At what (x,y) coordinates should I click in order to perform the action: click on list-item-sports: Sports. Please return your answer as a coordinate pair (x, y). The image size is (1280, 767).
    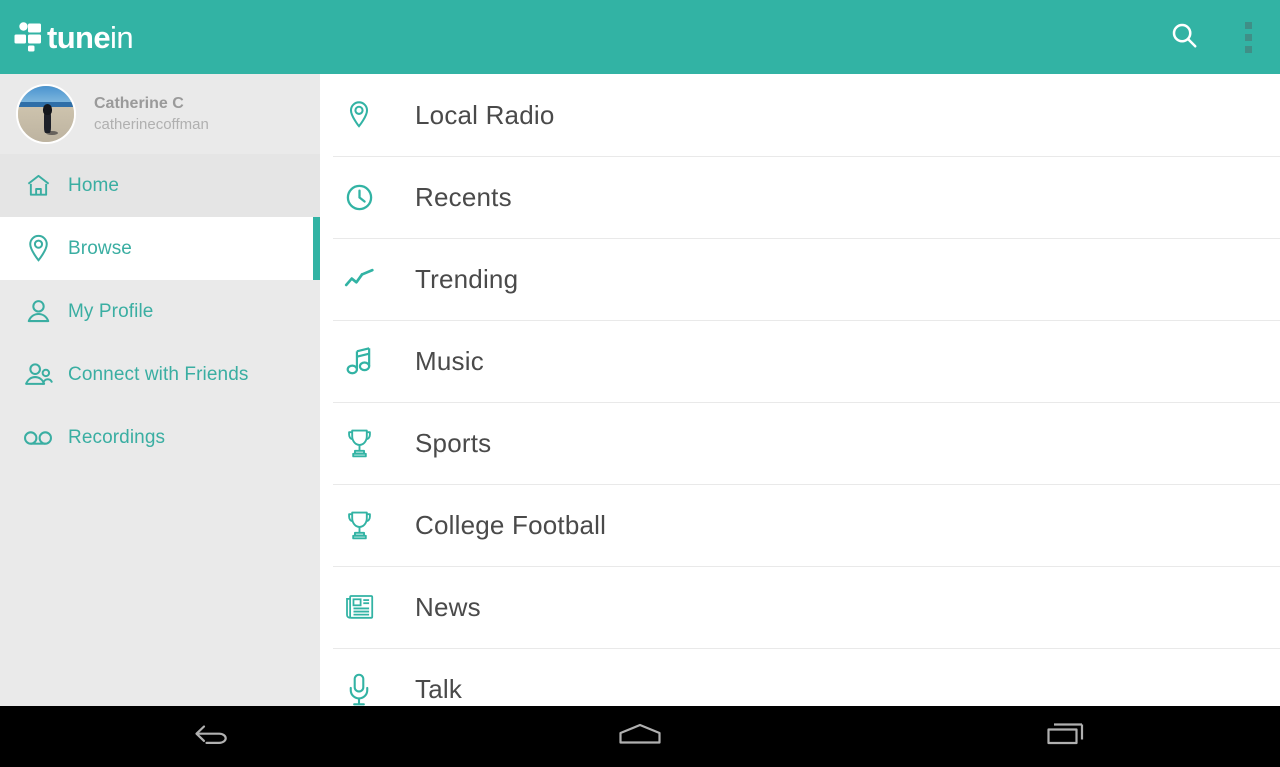
    Looking at the image, I should click on (800, 443).